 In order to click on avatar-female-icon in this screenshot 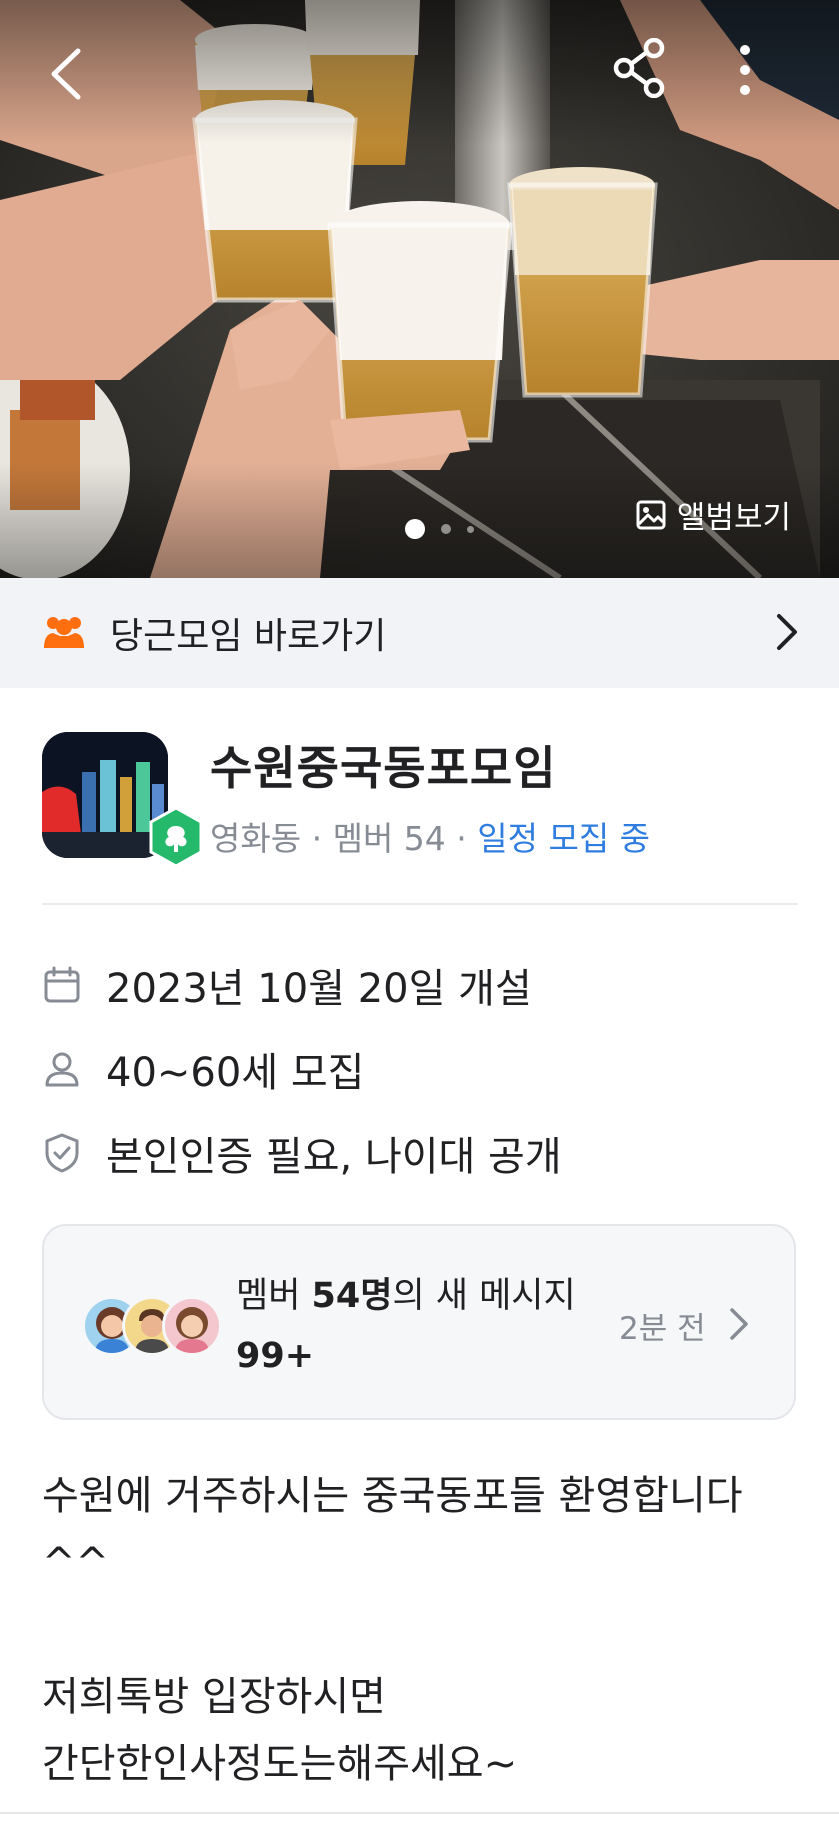, I will do `click(192, 1330)`.